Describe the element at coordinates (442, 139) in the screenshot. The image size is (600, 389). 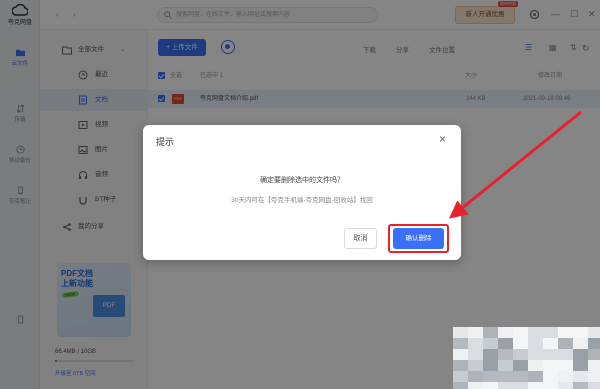
I see `dialog-close-icon: ×` at that location.